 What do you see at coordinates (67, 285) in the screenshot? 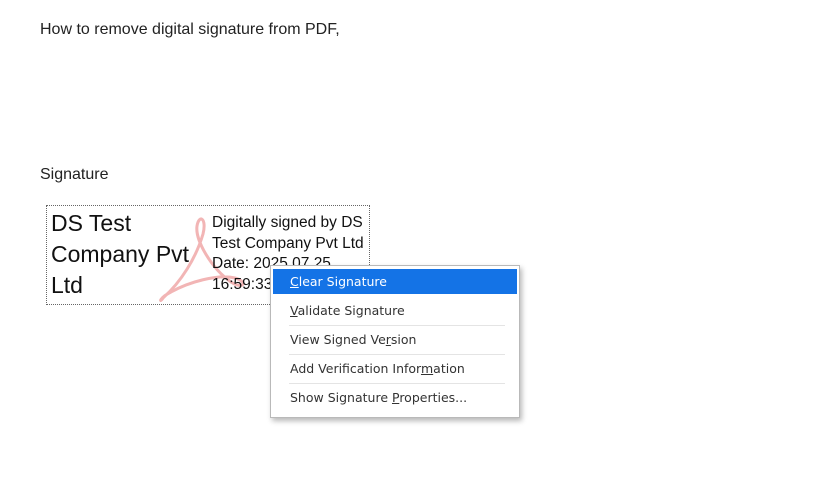
I see `signer-name-line: Ltd` at bounding box center [67, 285].